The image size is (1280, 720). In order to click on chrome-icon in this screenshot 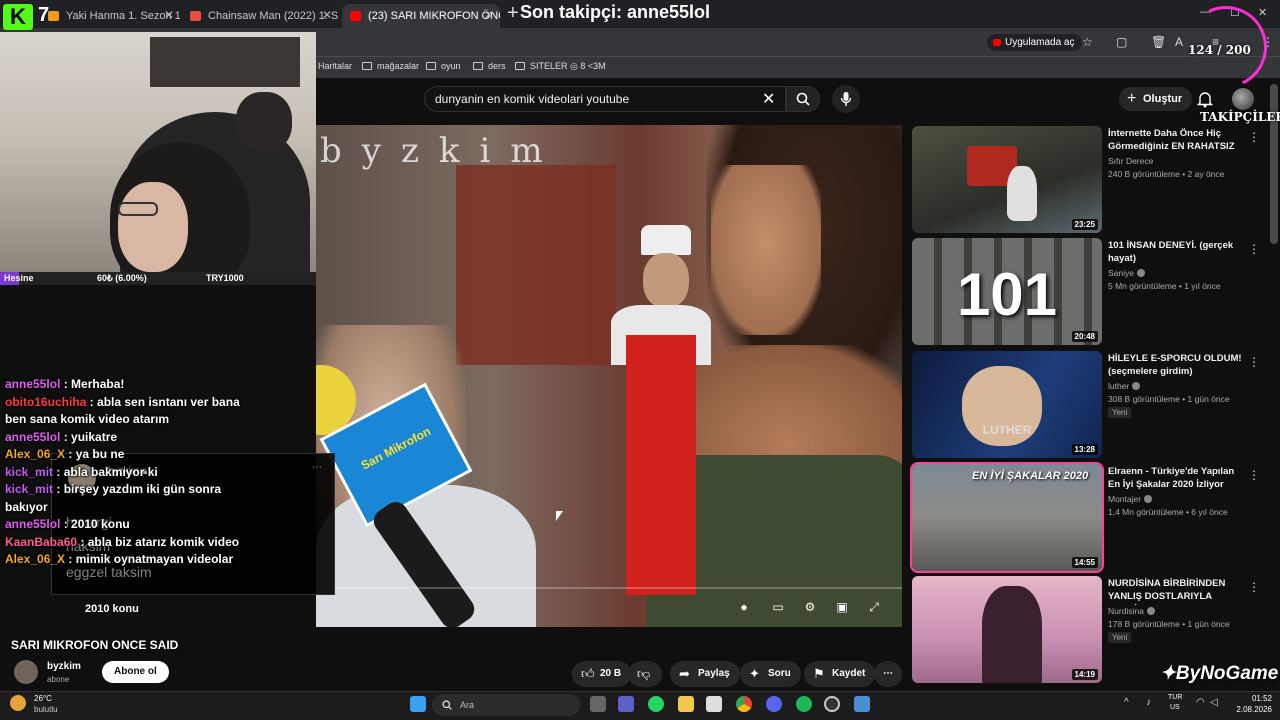, I will do `click(744, 704)`.